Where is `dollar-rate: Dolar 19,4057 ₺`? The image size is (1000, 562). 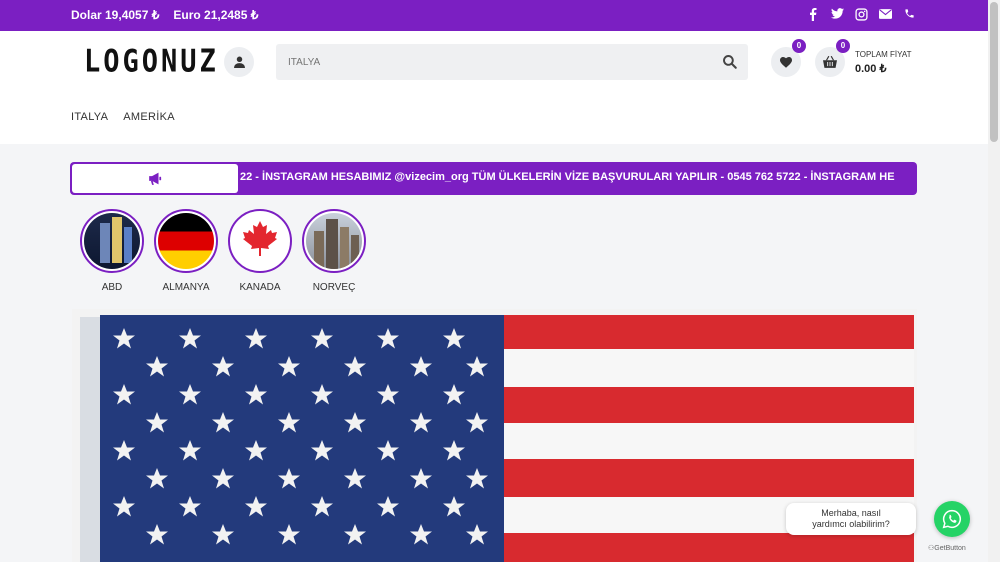
dollar-rate: Dolar 19,4057 ₺ is located at coordinates (115, 15).